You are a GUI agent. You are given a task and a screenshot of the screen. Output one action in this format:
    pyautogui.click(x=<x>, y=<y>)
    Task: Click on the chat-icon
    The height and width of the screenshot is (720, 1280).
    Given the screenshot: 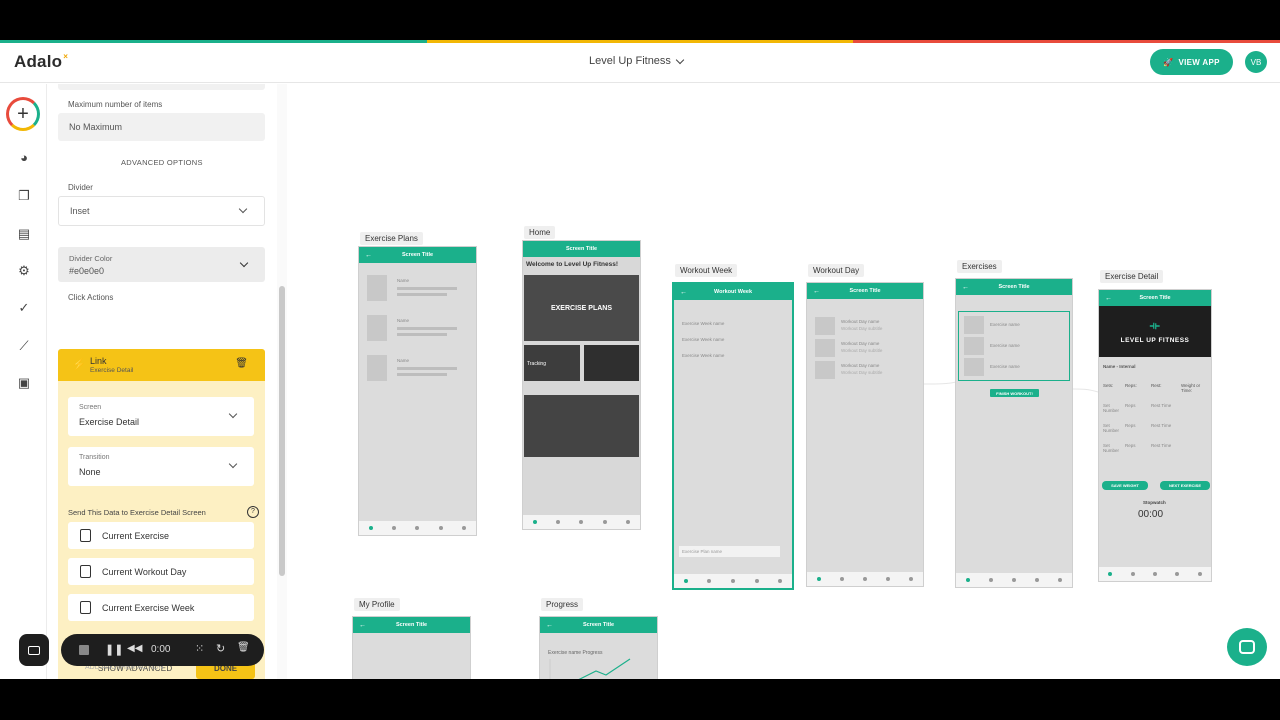 What is the action you would take?
    pyautogui.click(x=1247, y=647)
    